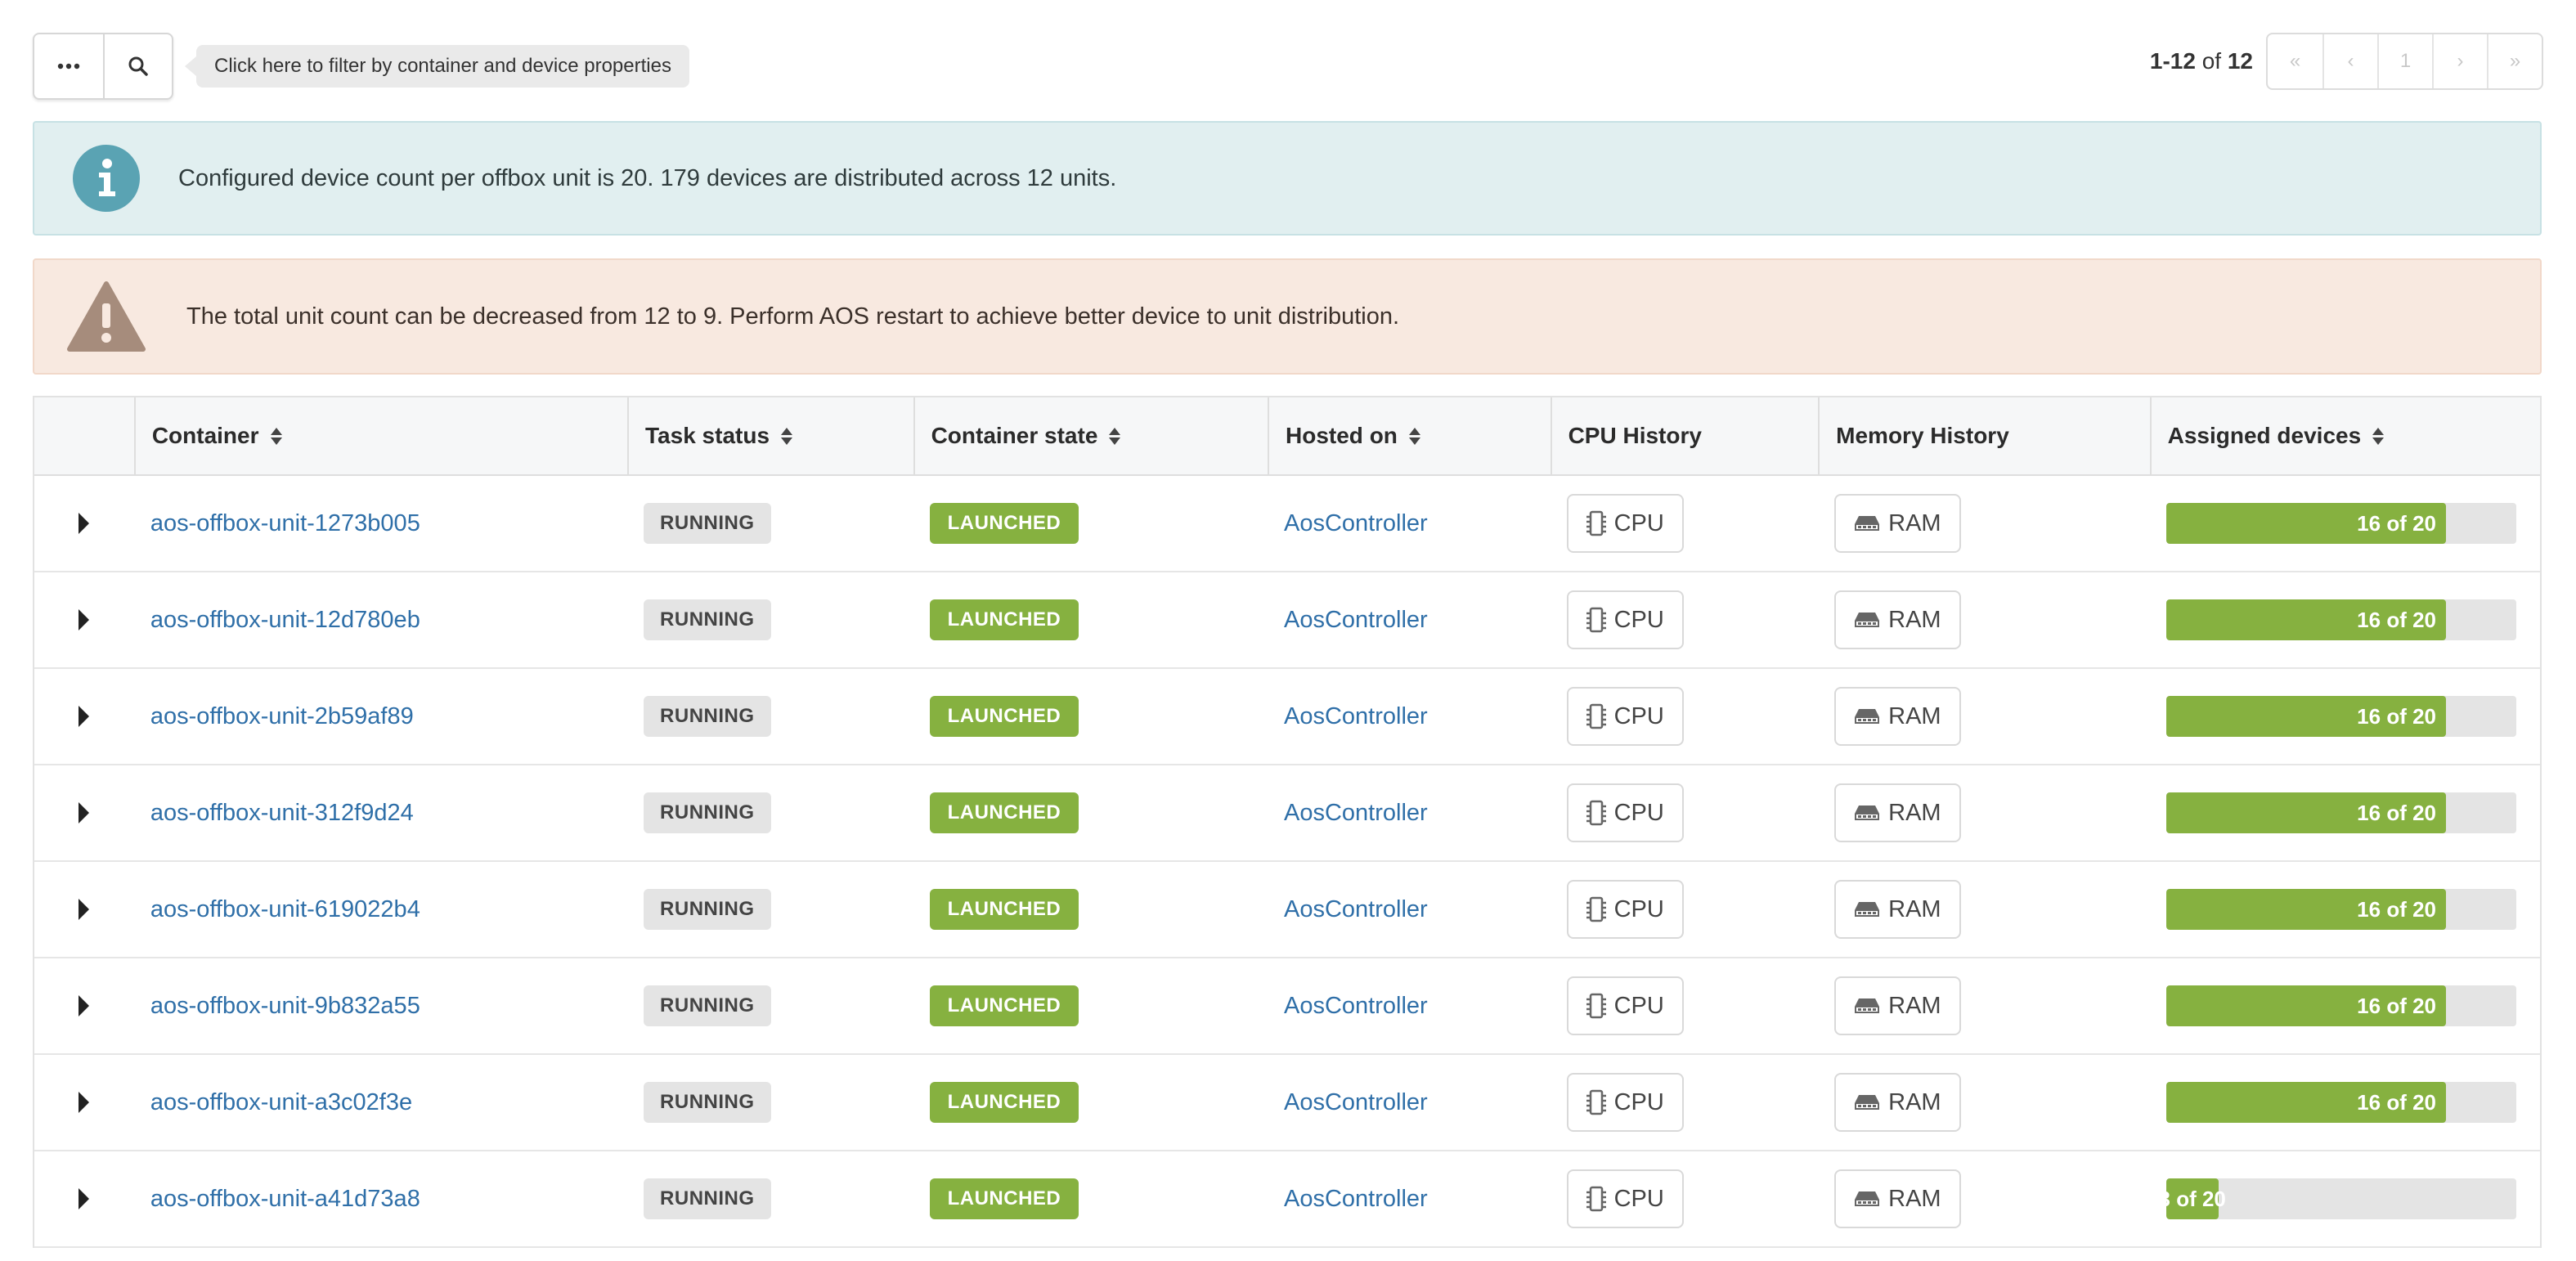  I want to click on column-header-task-status: Task status, so click(770, 436).